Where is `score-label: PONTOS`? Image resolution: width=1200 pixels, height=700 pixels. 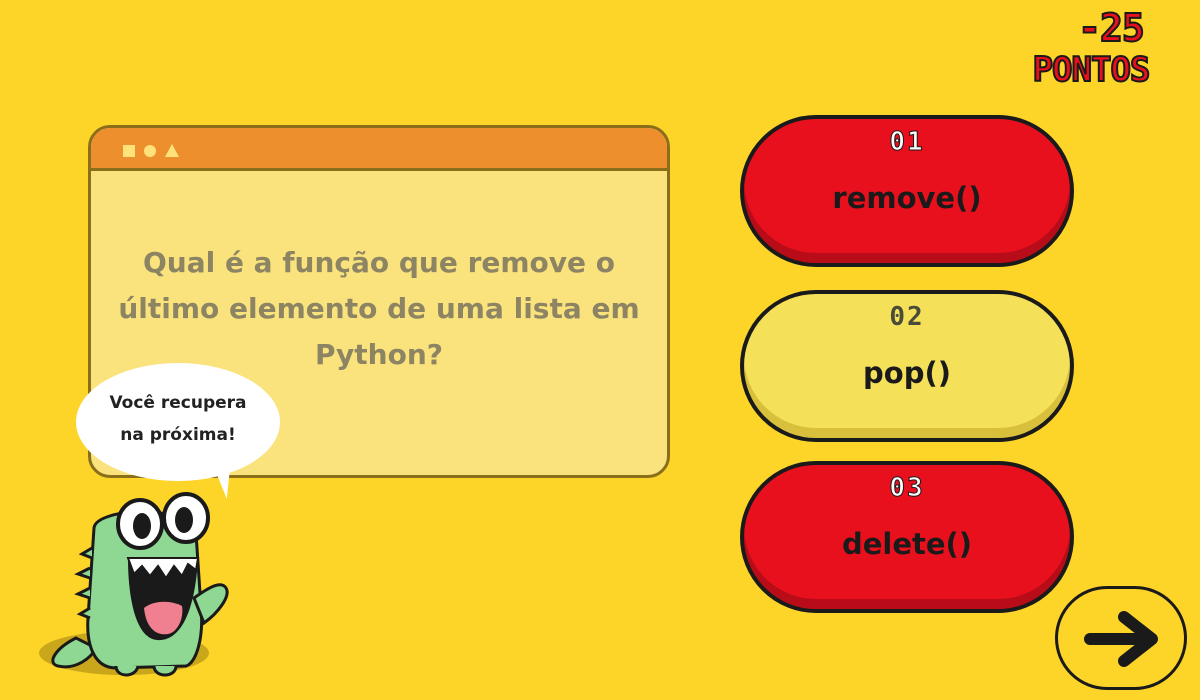 score-label: PONTOS is located at coordinates (1092, 70).